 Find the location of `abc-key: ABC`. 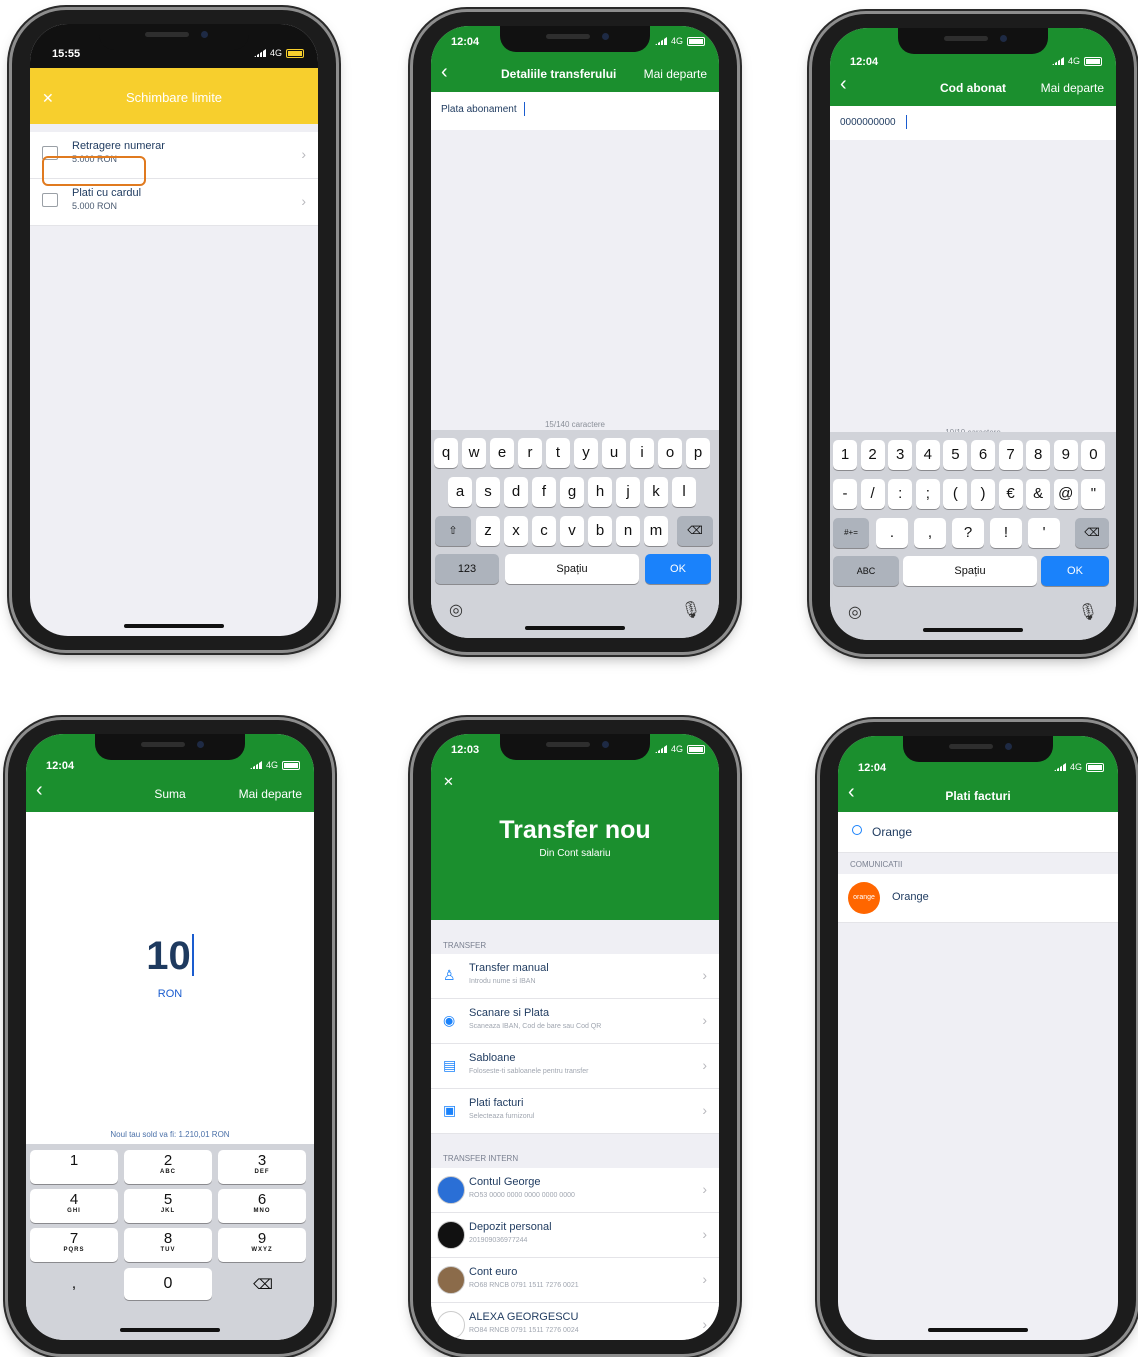

abc-key: ABC is located at coordinates (866, 571).